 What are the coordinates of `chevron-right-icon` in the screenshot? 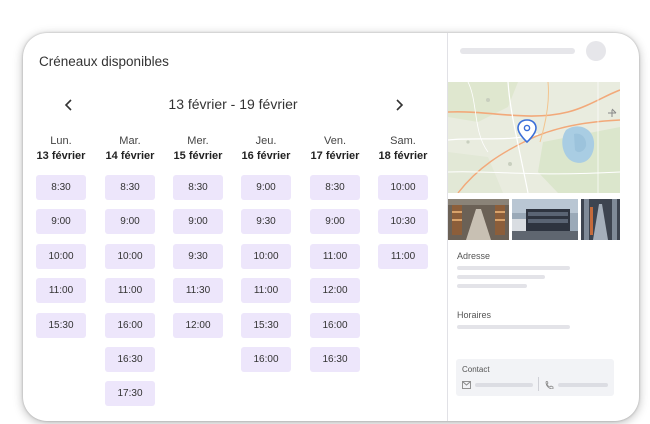 It's located at (400, 105).